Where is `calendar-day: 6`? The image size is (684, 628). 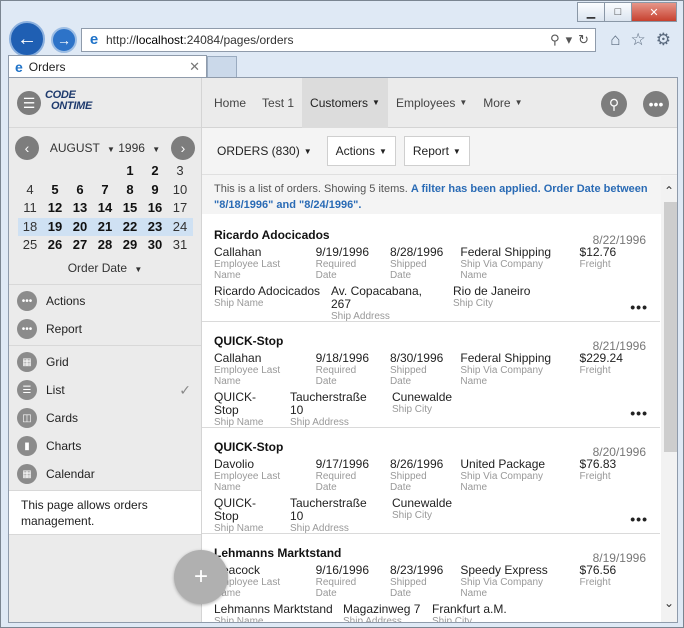 calendar-day: 6 is located at coordinates (80, 190).